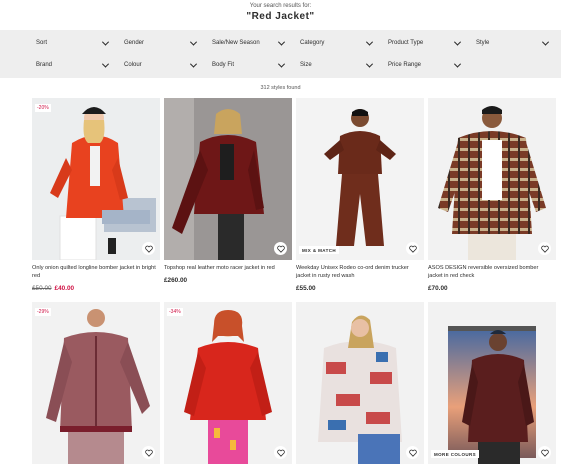 Image resolution: width=561 pixels, height=466 pixels. What do you see at coordinates (306, 288) in the screenshot?
I see `product-price: £55.00` at bounding box center [306, 288].